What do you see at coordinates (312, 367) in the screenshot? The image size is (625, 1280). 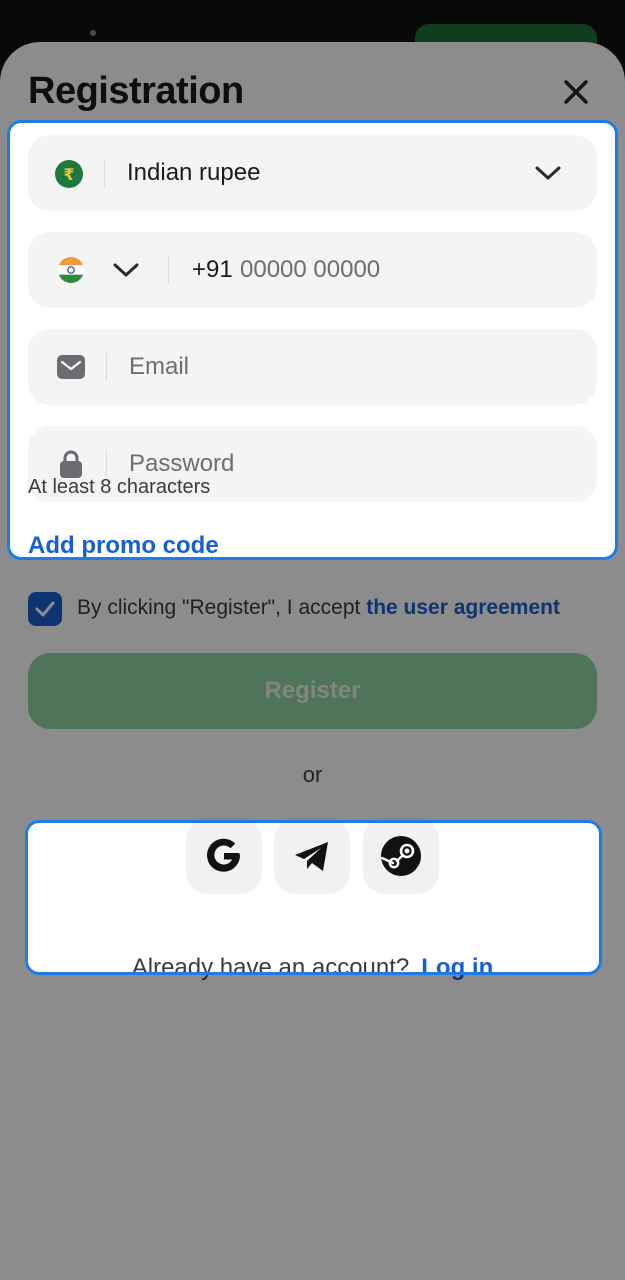 I see `email-field: Email` at bounding box center [312, 367].